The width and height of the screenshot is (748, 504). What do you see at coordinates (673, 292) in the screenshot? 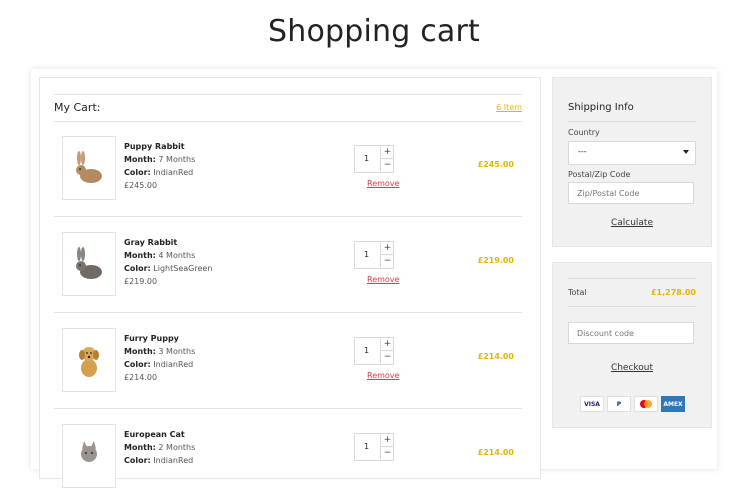
I see `total-value: £1,278.00` at bounding box center [673, 292].